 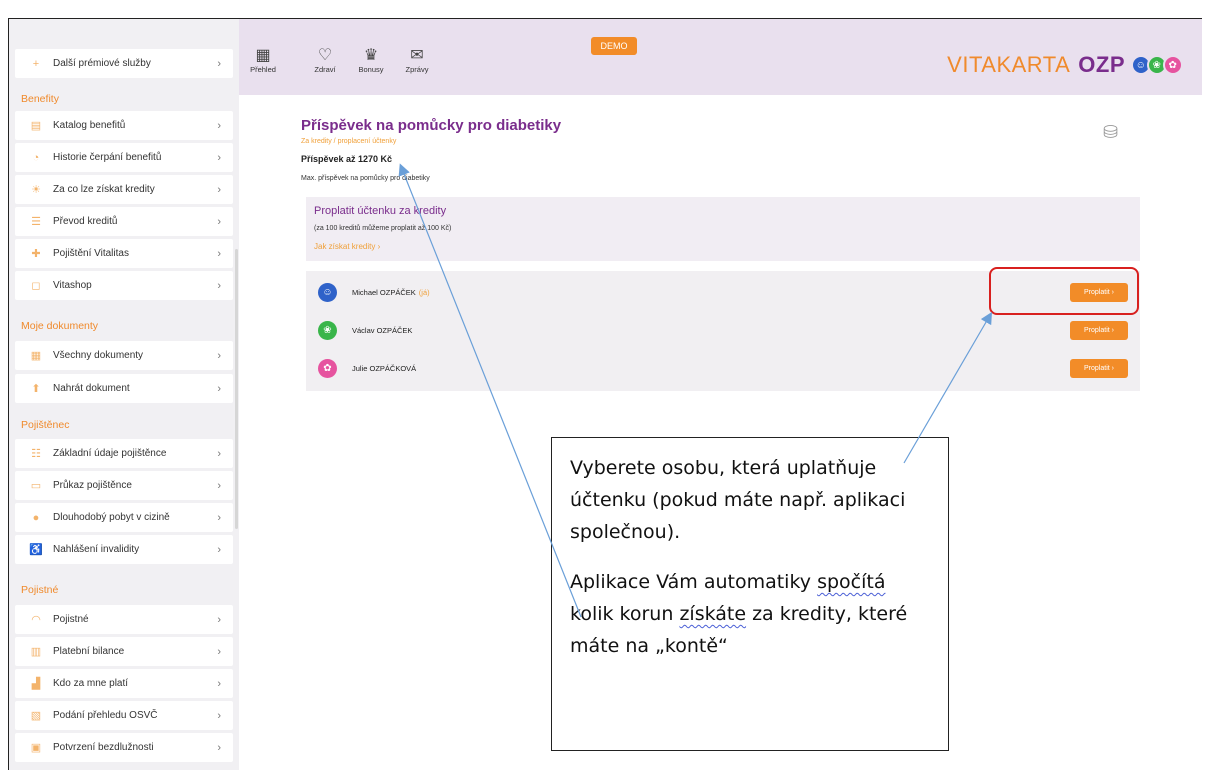 I want to click on sidebar-item-label: Nahlášení invalidity, so click(x=96, y=549).